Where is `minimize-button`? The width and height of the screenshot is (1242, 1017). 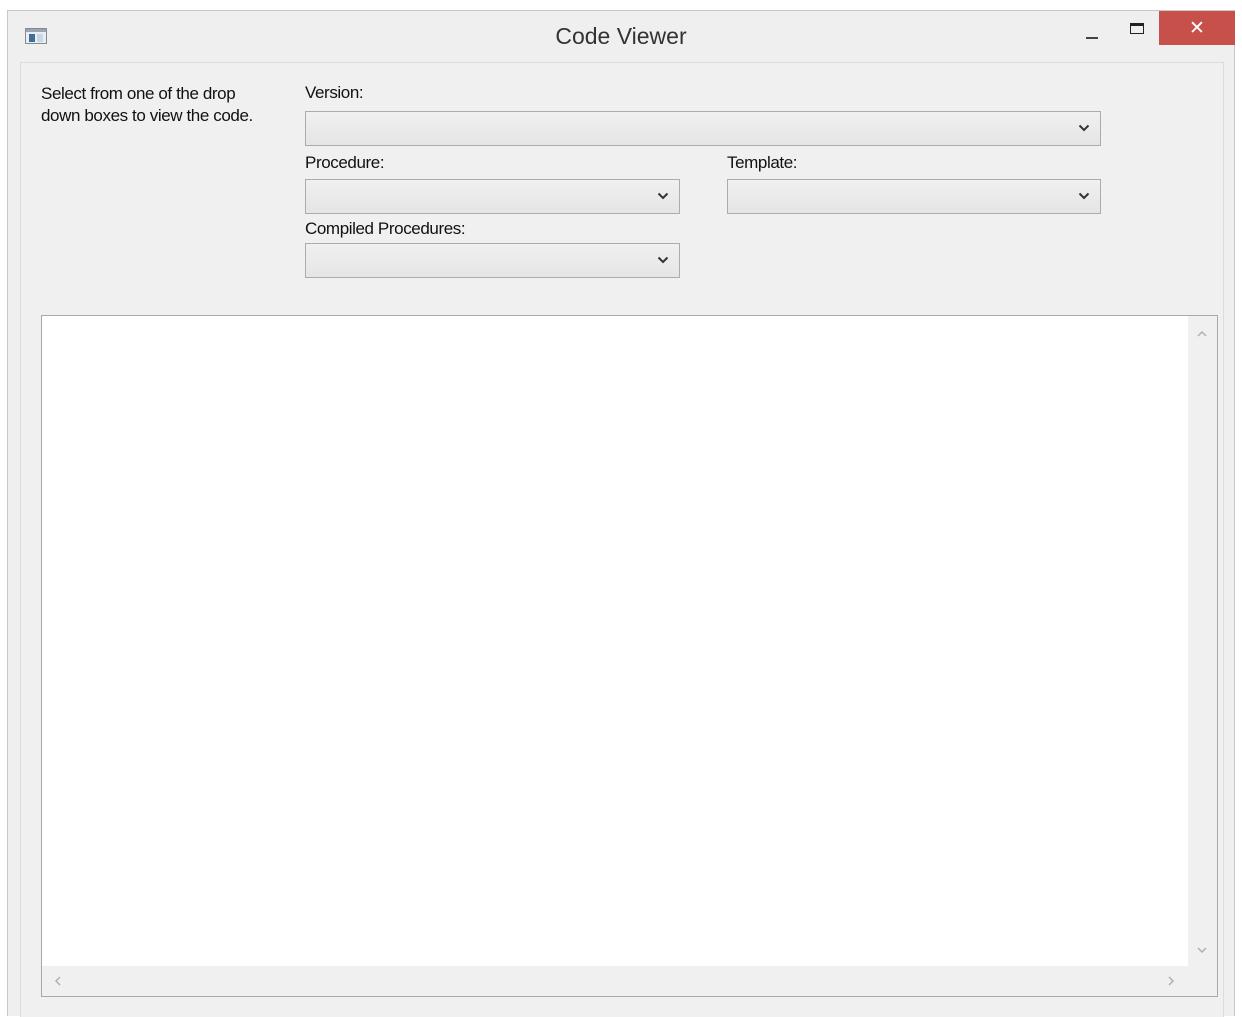
minimize-button is located at coordinates (1093, 28).